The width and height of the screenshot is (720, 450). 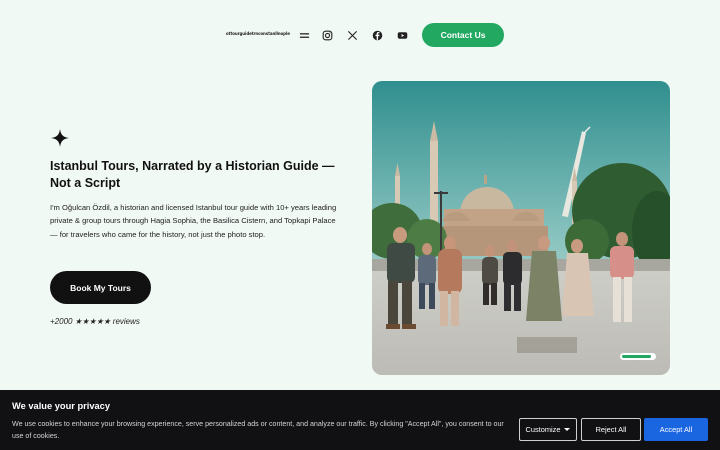 I want to click on slider-progress-bar, so click(x=638, y=356).